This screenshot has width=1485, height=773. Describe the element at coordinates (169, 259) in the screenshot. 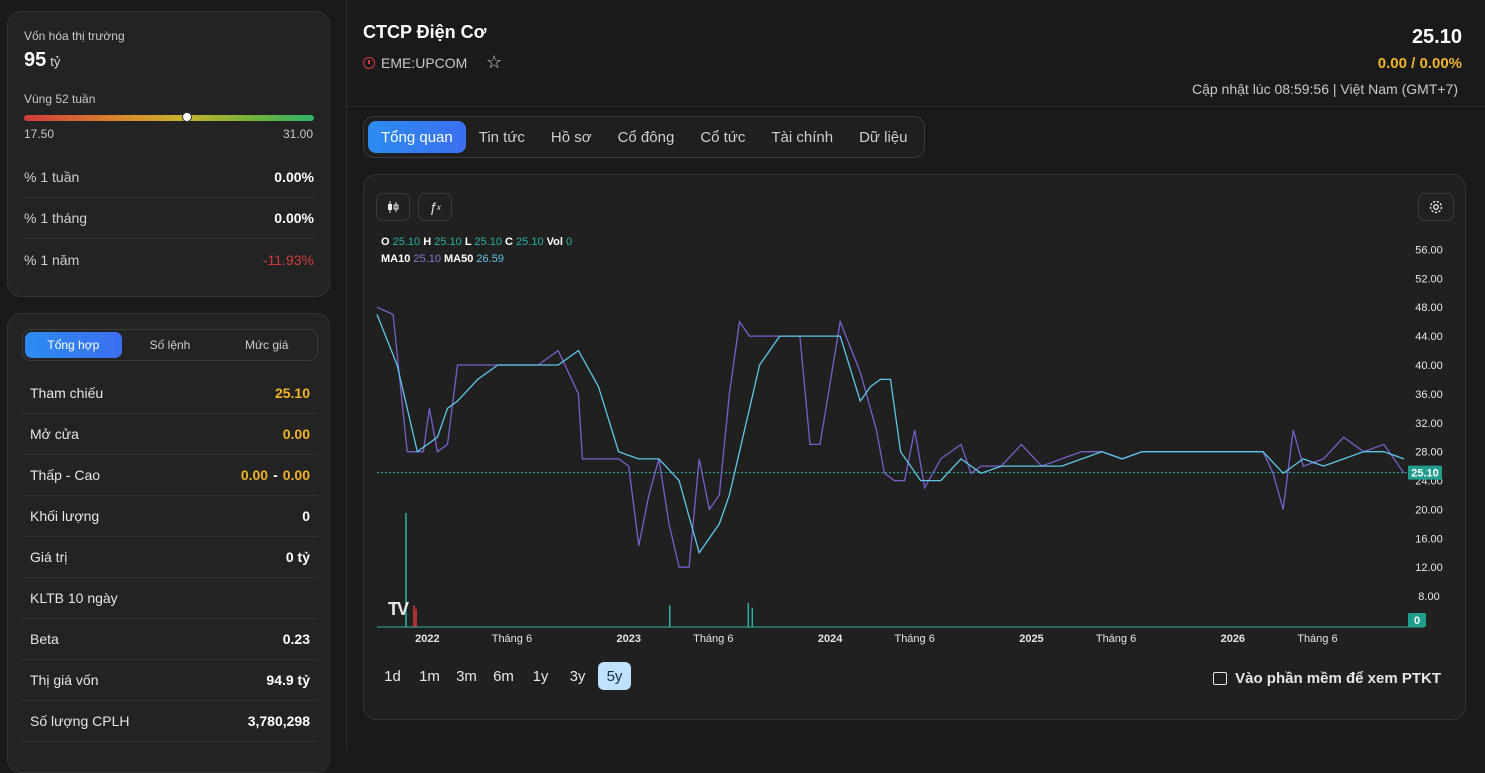

I see `perf-row-year: % 1 năm -11.93%` at that location.